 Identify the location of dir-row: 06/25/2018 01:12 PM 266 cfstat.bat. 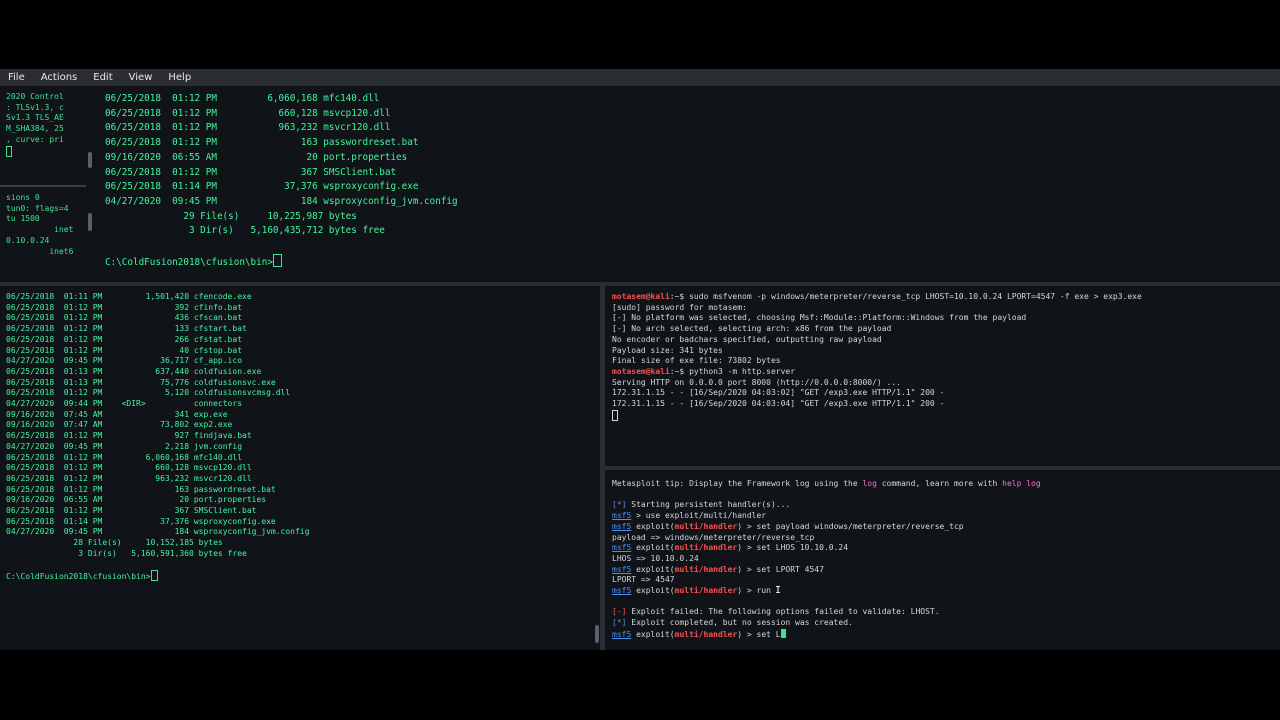
(124, 339).